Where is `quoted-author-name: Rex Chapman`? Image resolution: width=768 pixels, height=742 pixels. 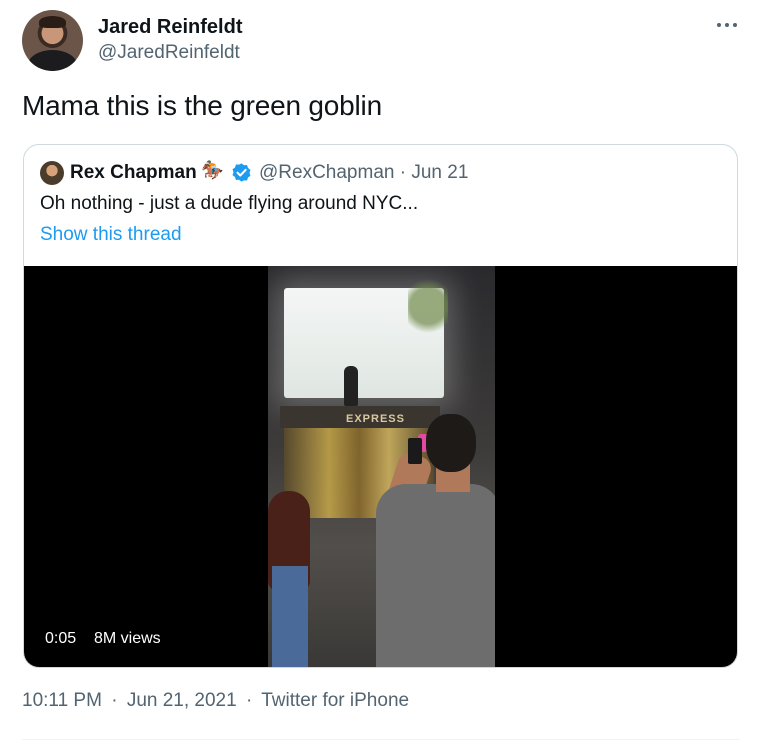 quoted-author-name: Rex Chapman is located at coordinates (133, 173).